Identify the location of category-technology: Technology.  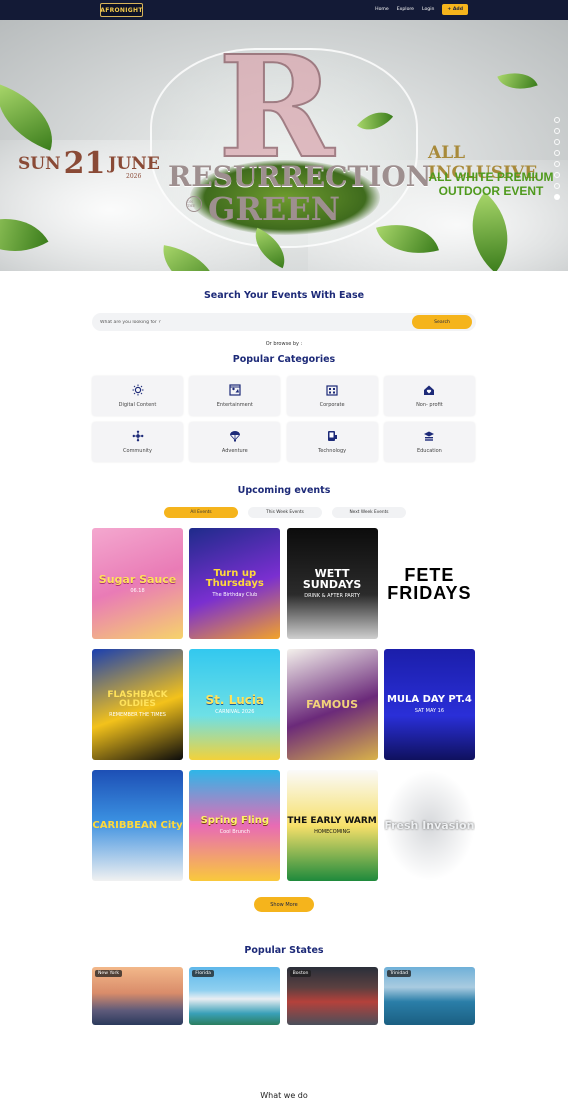
(332, 442).